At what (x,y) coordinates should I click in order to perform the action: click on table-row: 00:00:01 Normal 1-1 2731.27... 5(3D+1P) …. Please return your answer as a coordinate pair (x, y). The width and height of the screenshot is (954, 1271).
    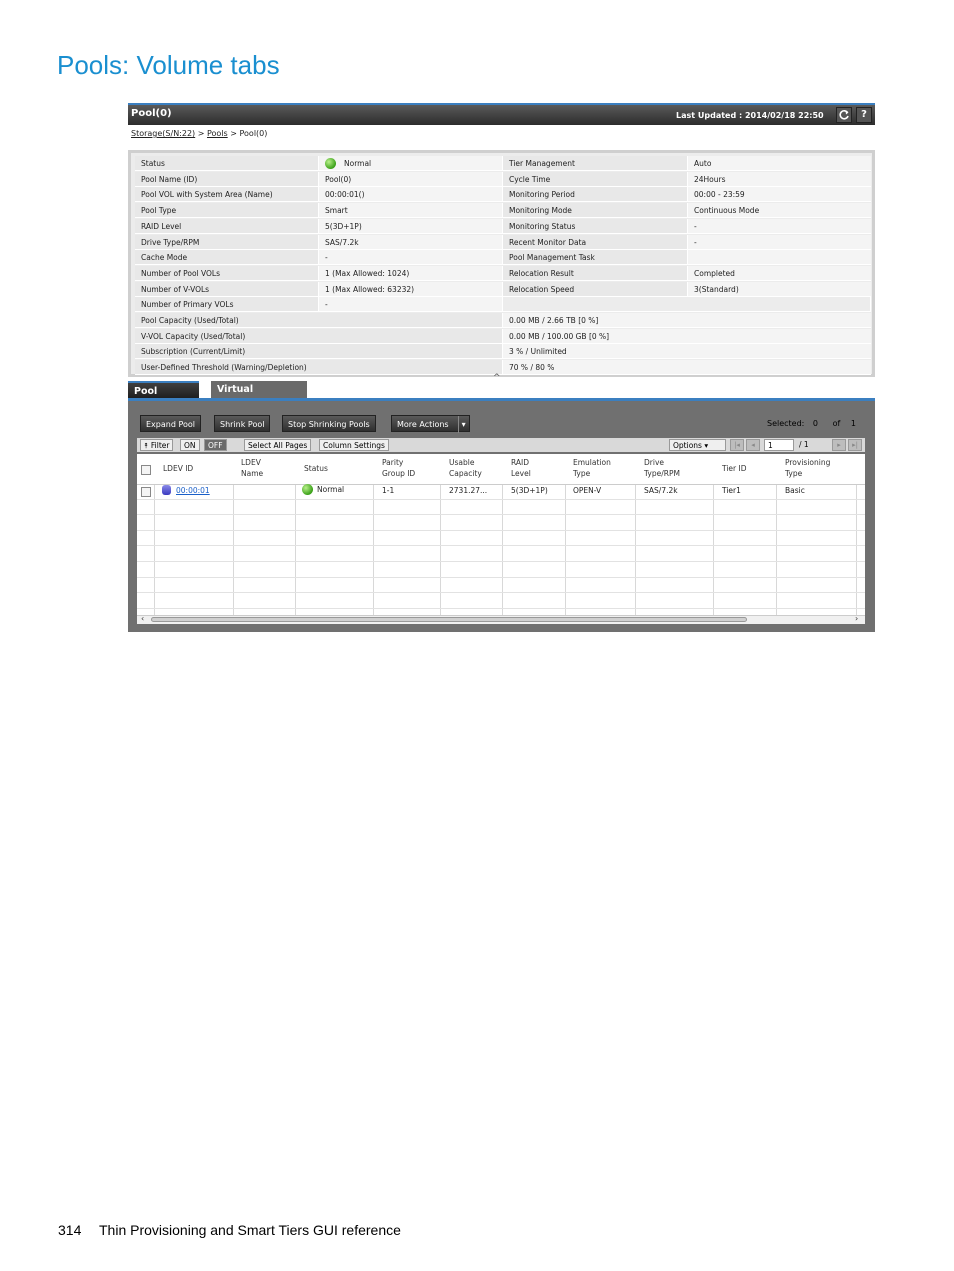
    Looking at the image, I should click on (501, 491).